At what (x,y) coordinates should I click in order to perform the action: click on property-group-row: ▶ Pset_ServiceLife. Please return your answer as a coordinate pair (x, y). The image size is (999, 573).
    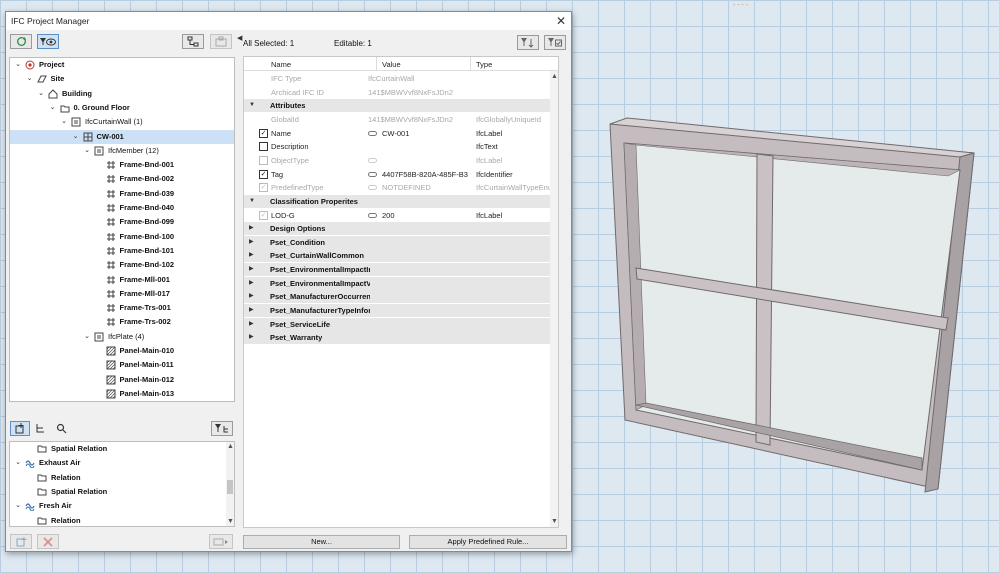
    Looking at the image, I should click on (397, 324).